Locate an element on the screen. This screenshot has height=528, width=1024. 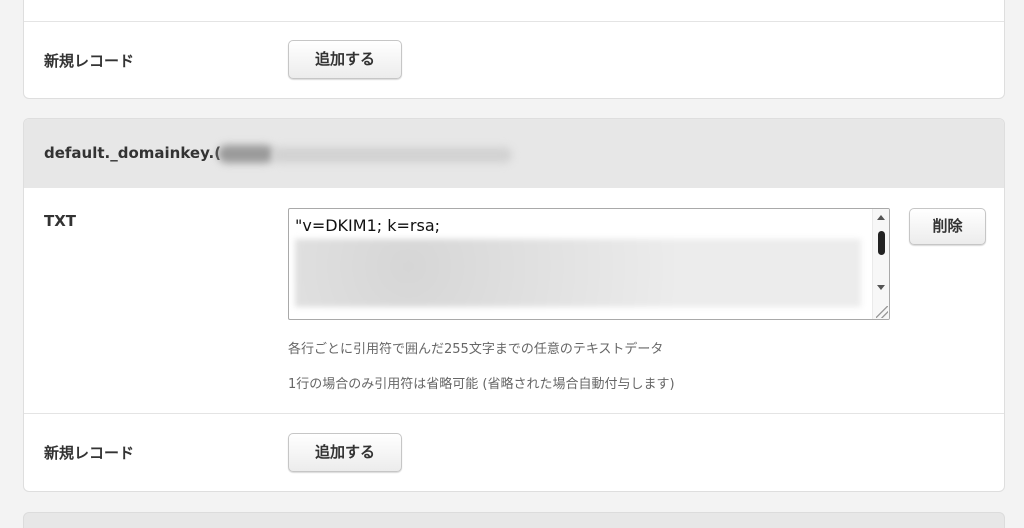
resize-grip-icon is located at coordinates (882, 312).